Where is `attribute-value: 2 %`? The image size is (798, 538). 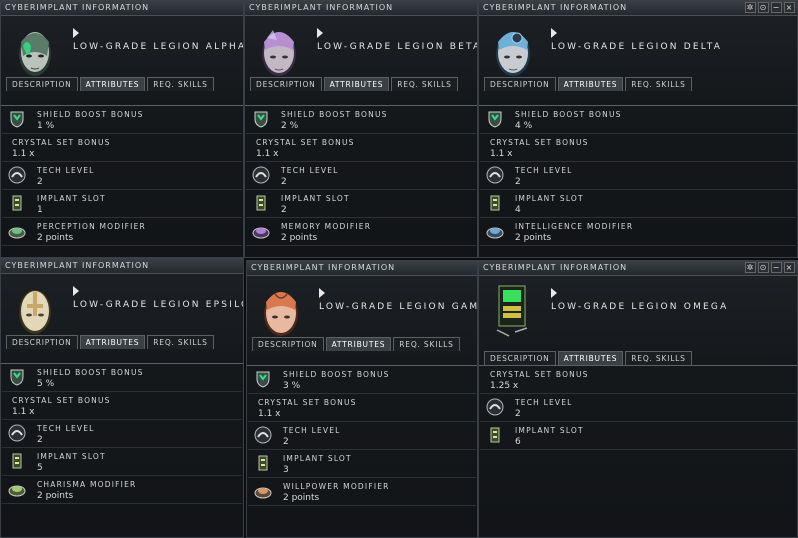 attribute-value: 2 % is located at coordinates (290, 126).